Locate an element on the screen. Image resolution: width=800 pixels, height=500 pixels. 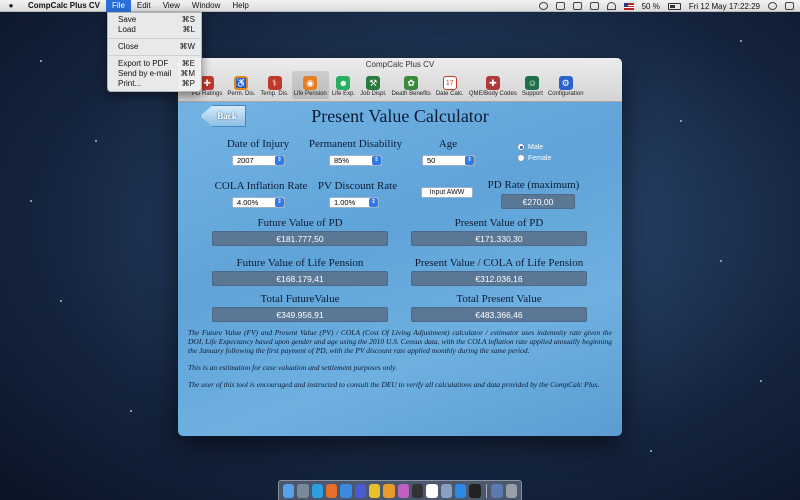
battery-icon is located at coordinates (674, 6).